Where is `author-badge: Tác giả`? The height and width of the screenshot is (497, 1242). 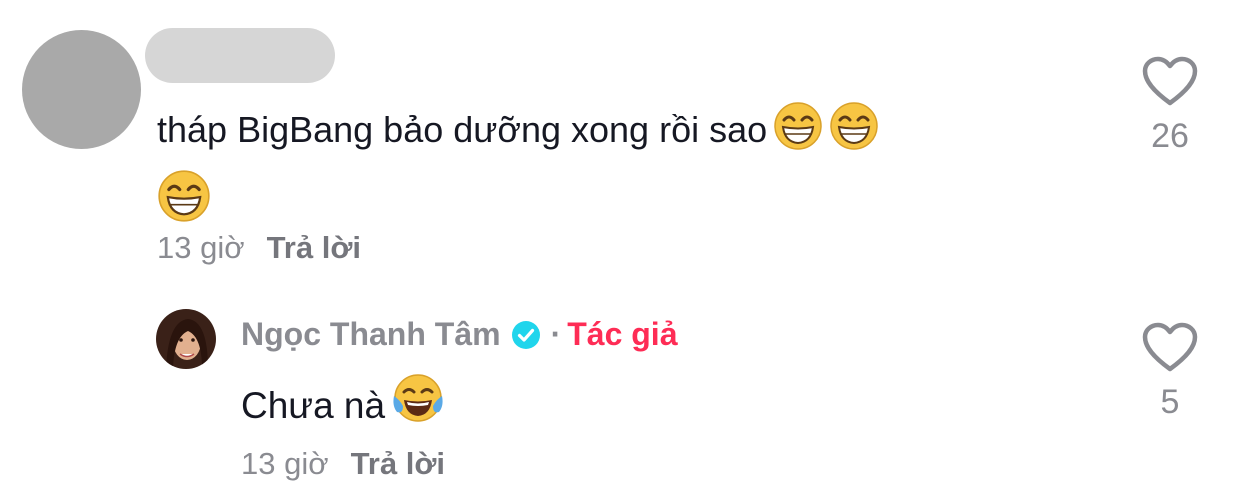 author-badge: Tác giả is located at coordinates (622, 334).